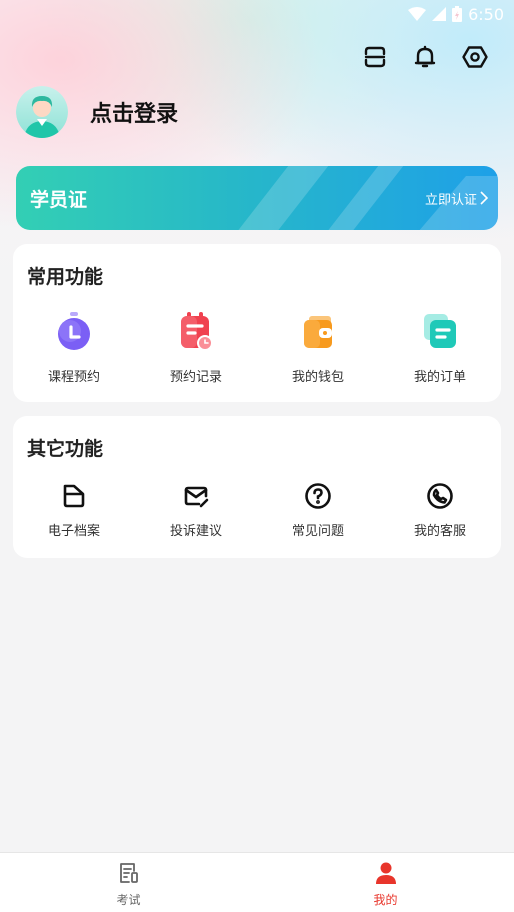  I want to click on my-orders-label: 我的订单, so click(439, 377).